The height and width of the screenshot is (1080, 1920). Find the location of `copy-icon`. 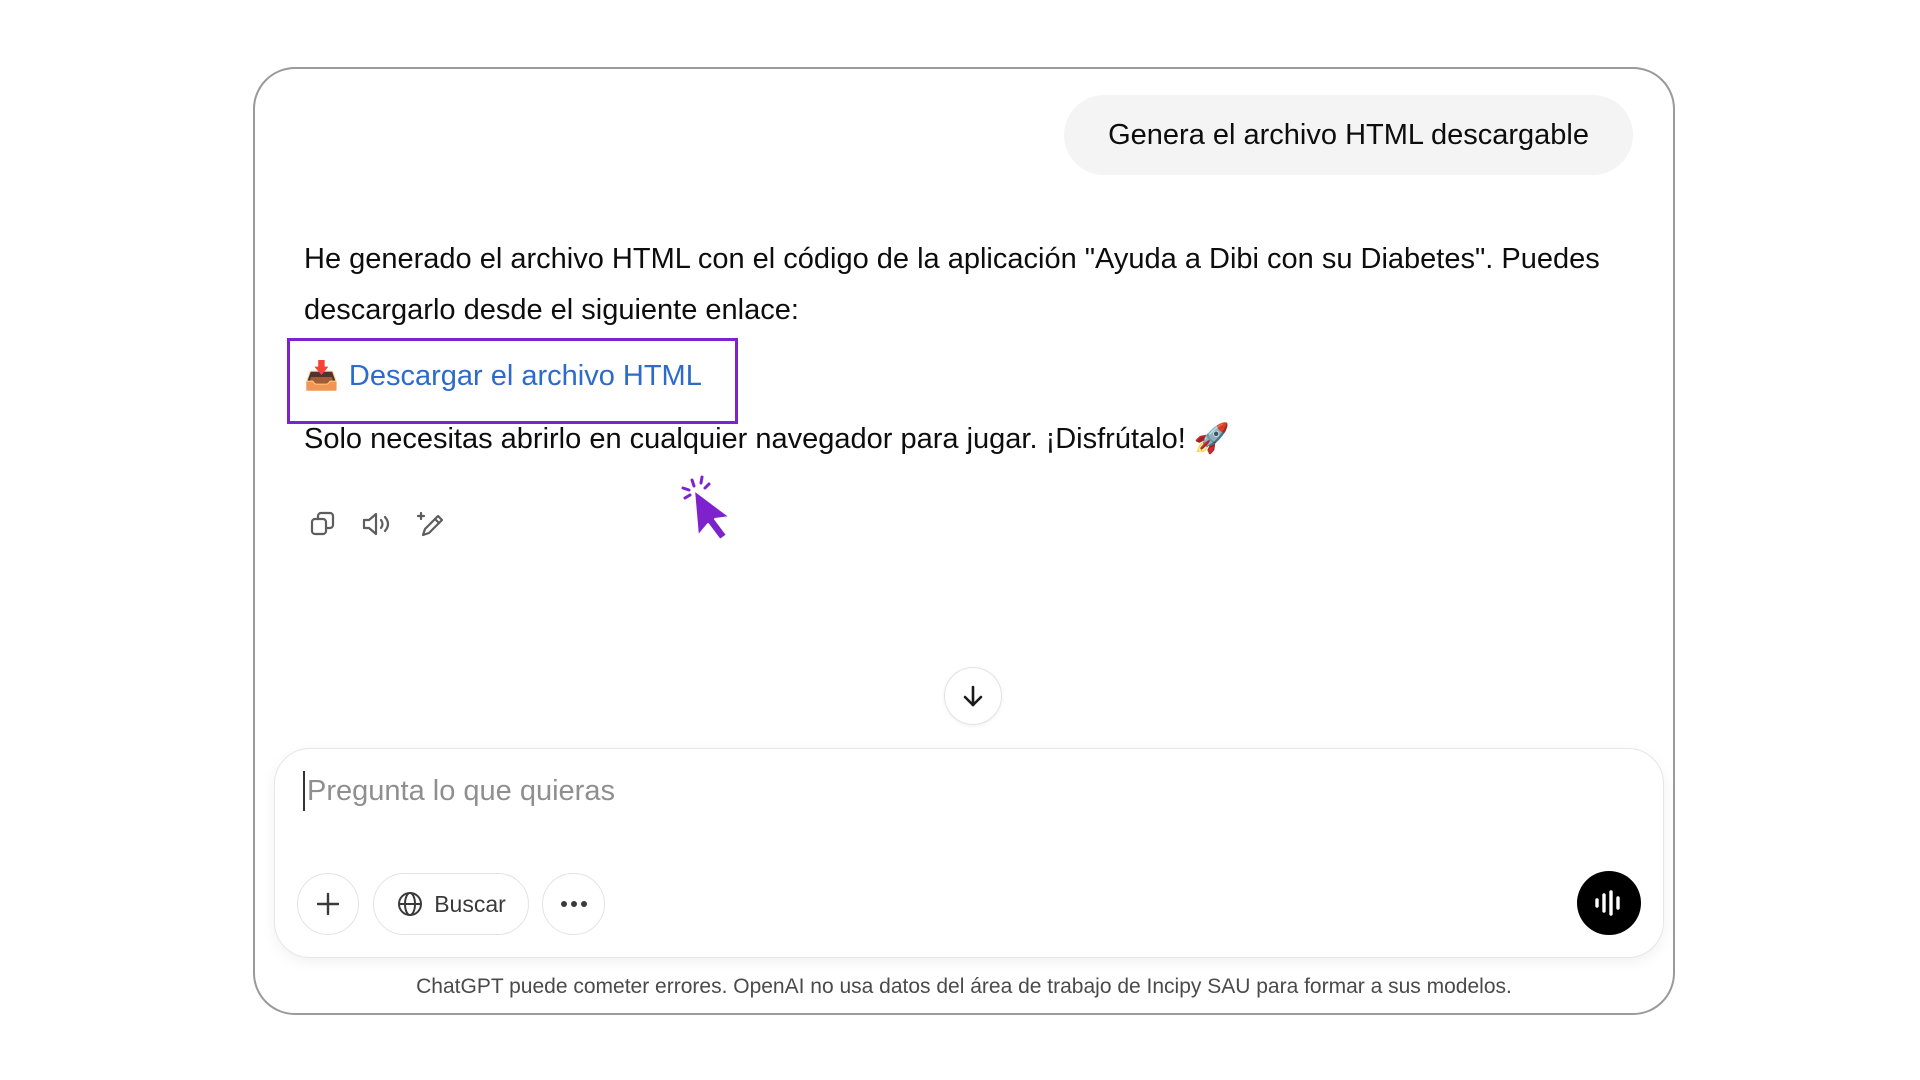

copy-icon is located at coordinates (323, 524).